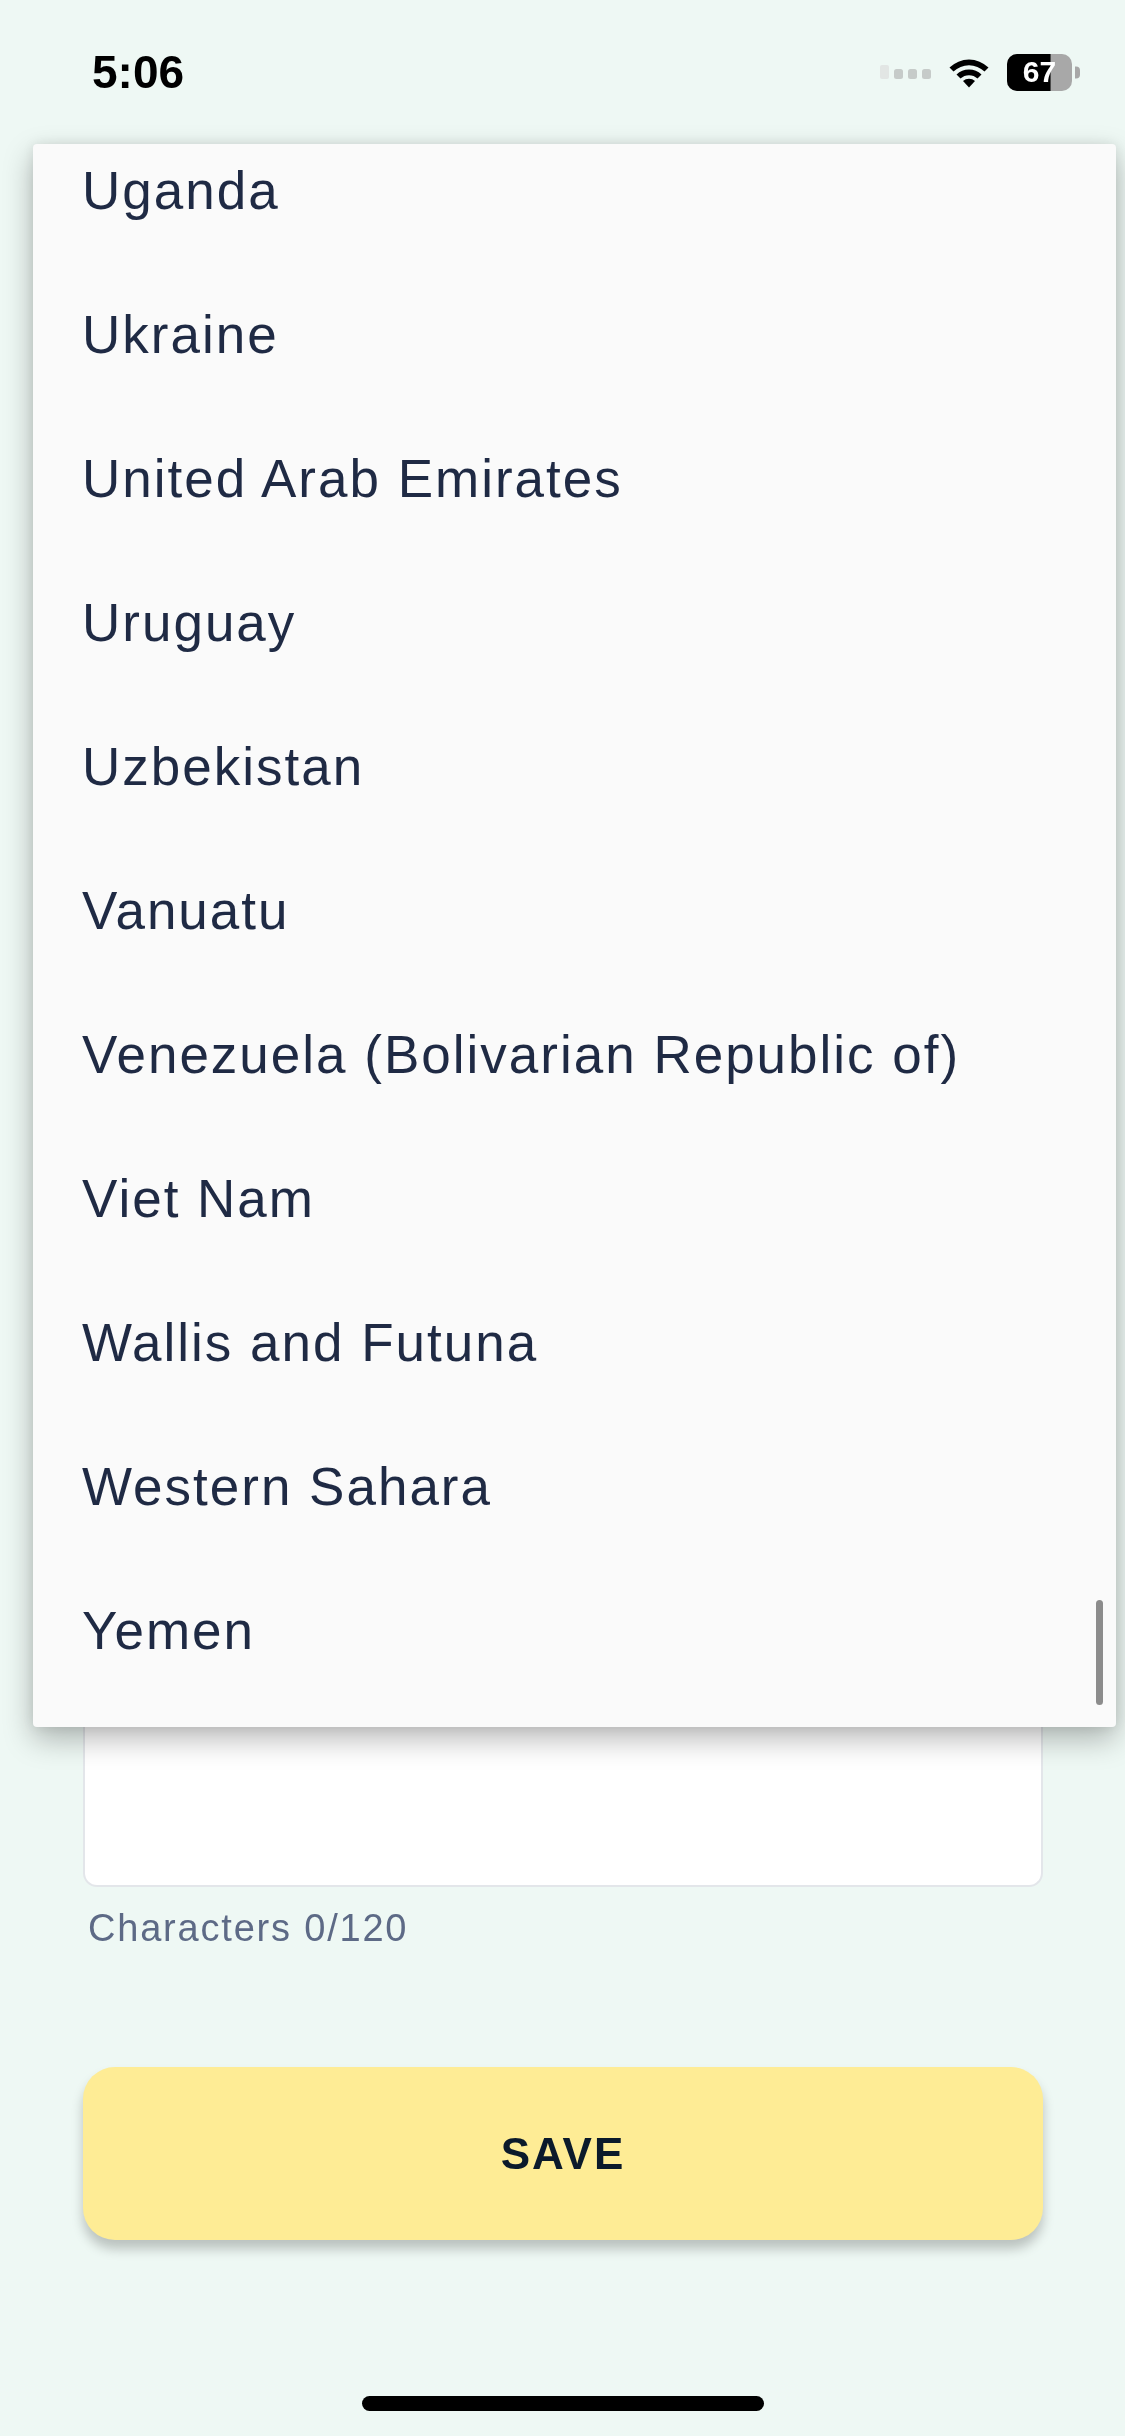 Image resolution: width=1125 pixels, height=2436 pixels. What do you see at coordinates (248, 1928) in the screenshot?
I see `character-count: Characters 0/120` at bounding box center [248, 1928].